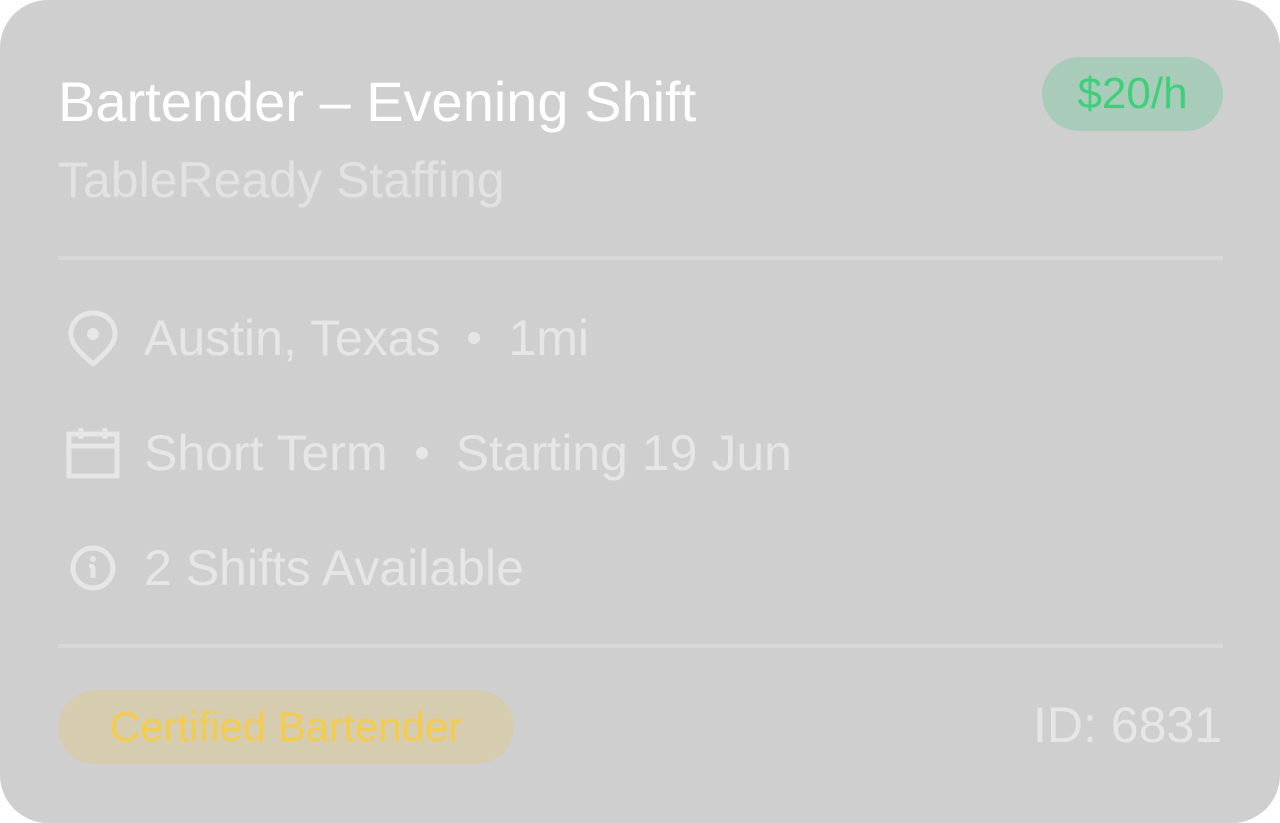  I want to click on map-pin-icon, so click(93, 338).